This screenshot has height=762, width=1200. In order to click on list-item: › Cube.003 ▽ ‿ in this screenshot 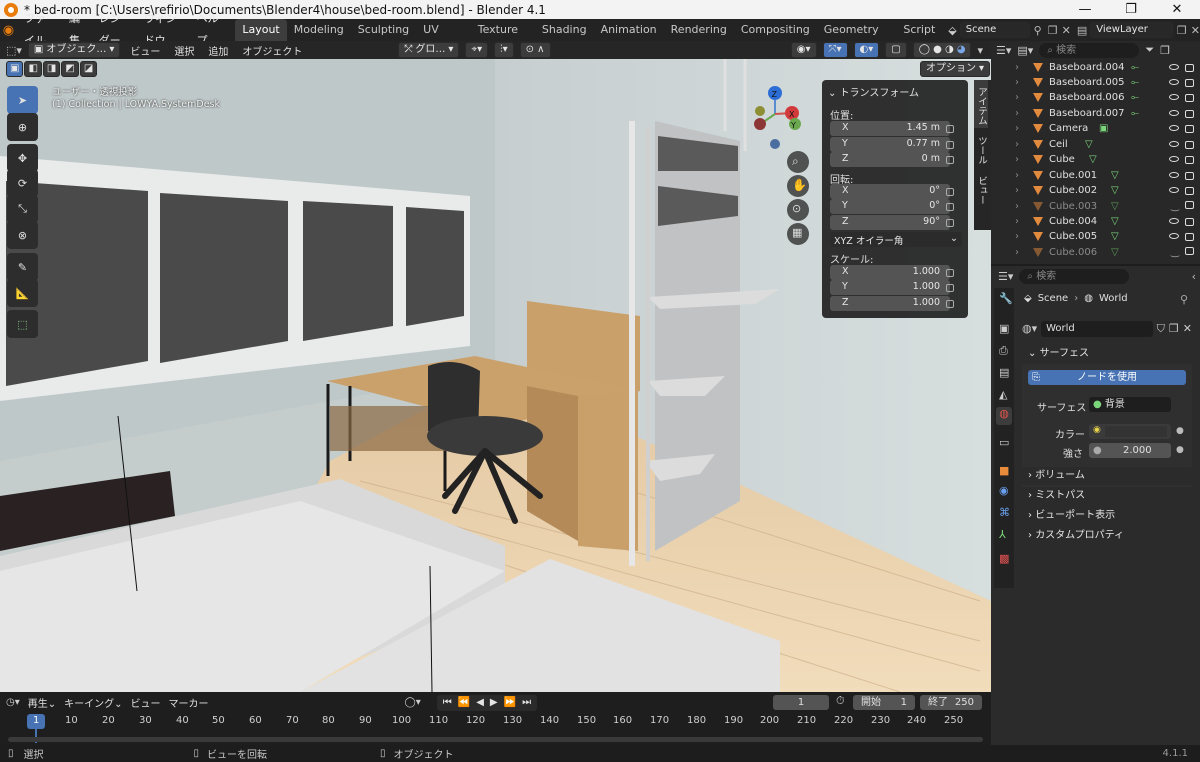, I will do `click(1107, 206)`.